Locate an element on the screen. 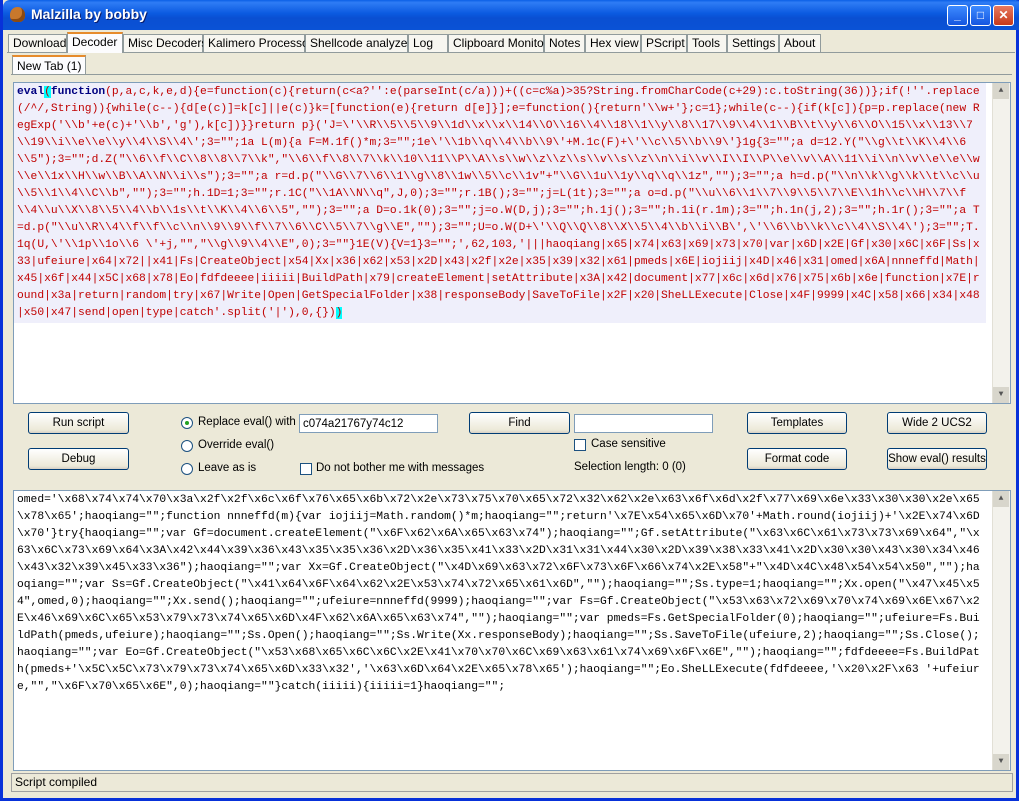 This screenshot has height=801, width=1019. replace-eval-input is located at coordinates (368, 423).